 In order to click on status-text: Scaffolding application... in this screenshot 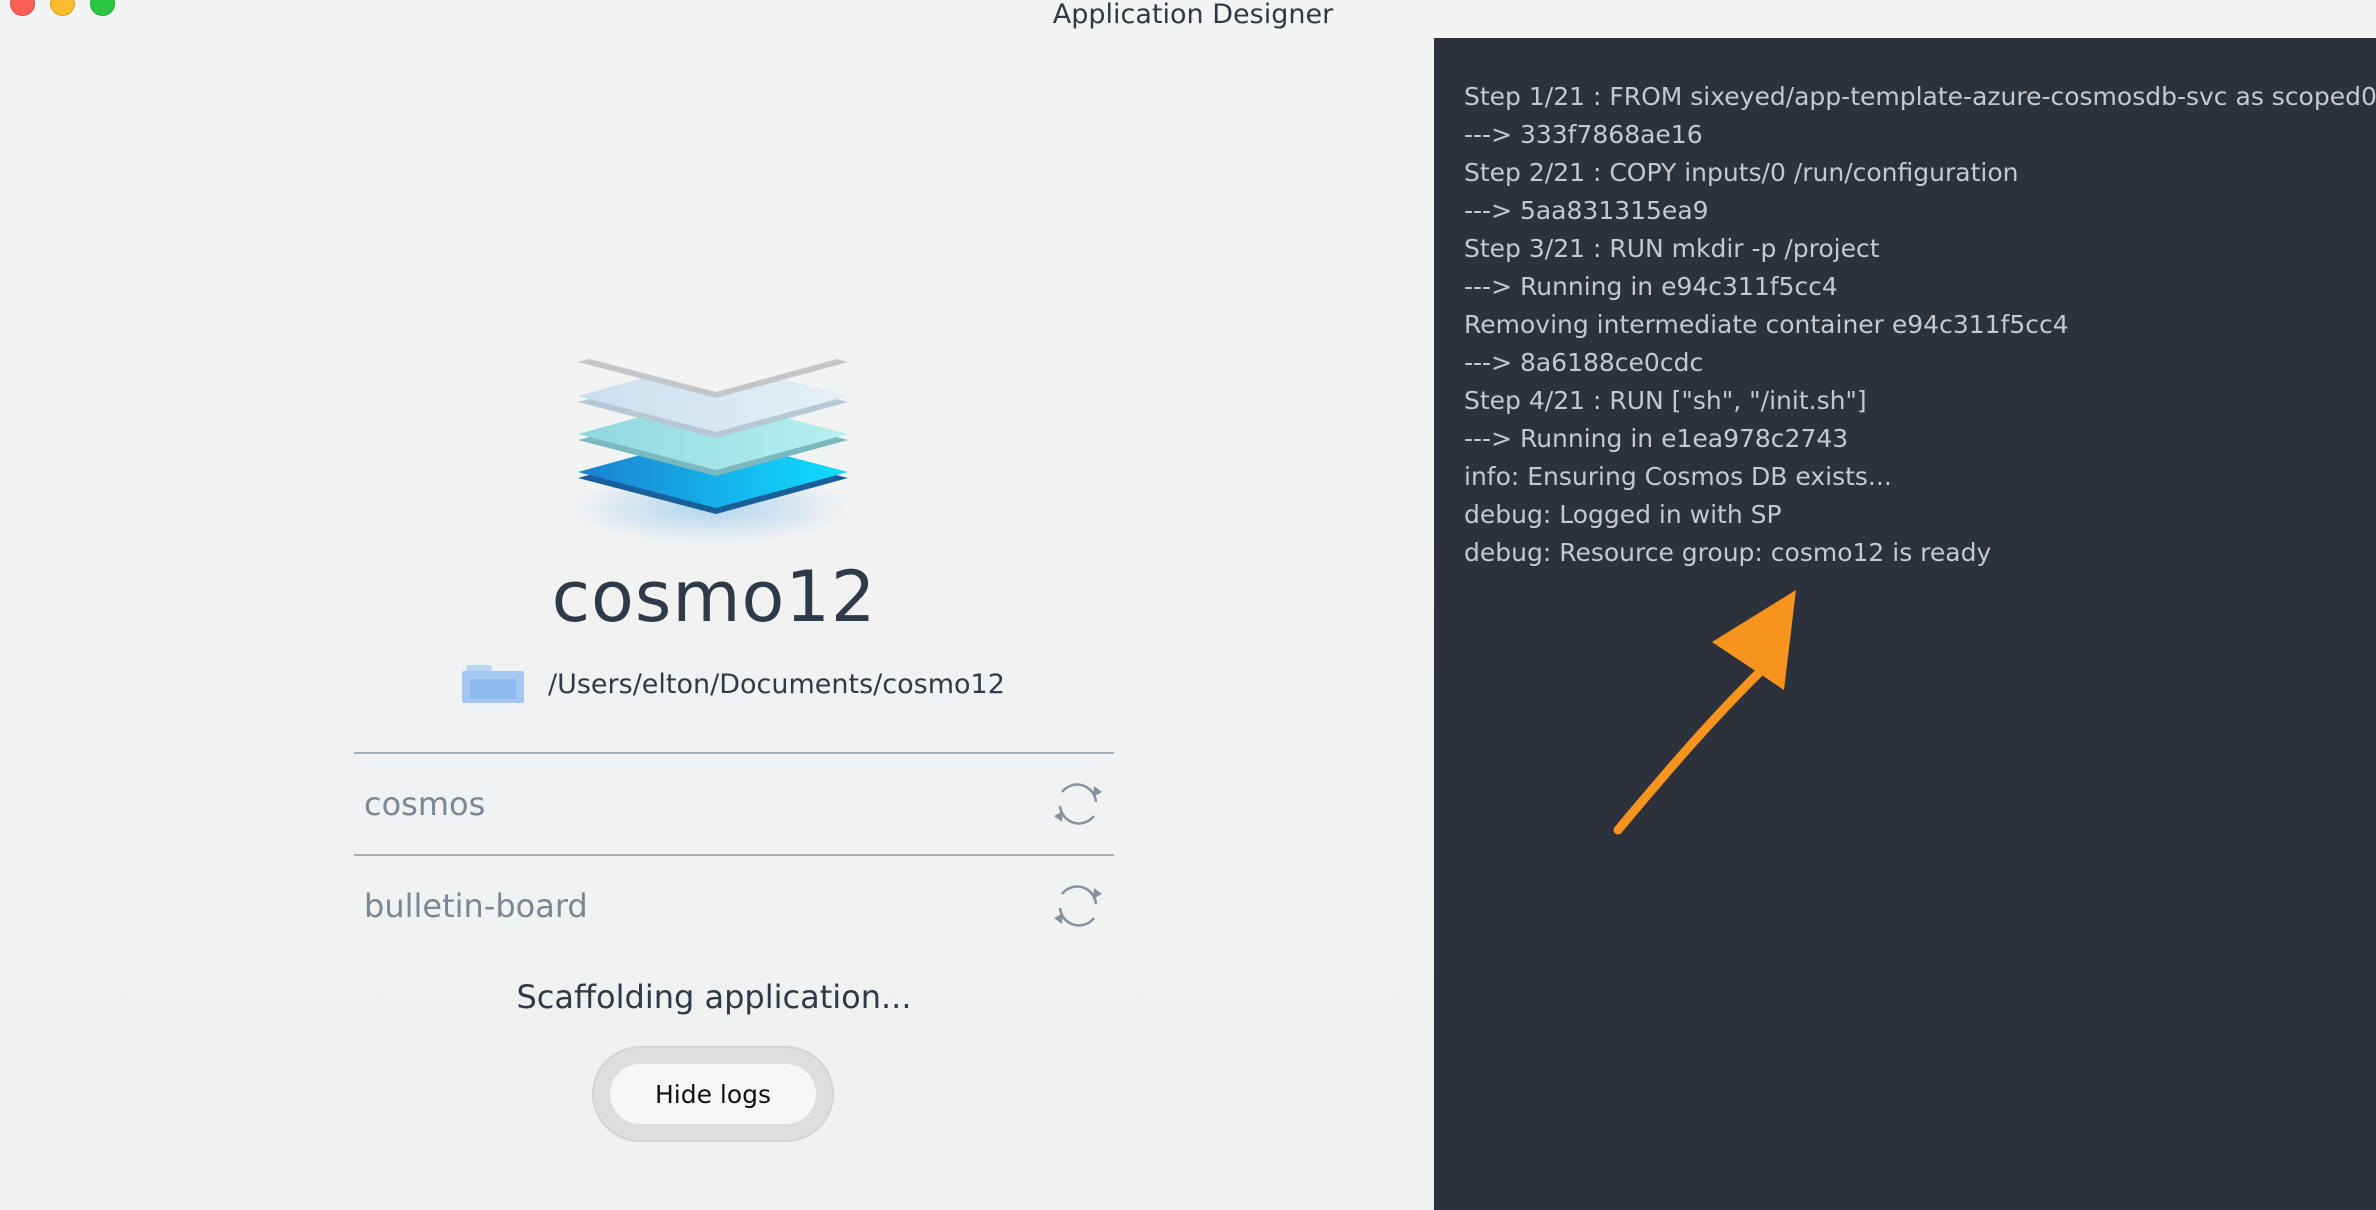, I will do `click(714, 997)`.